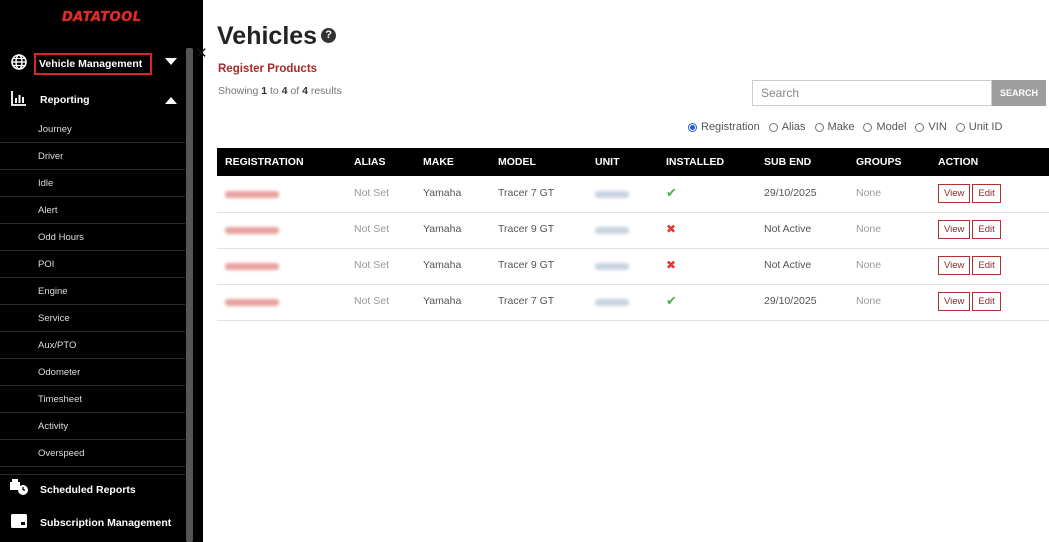 This screenshot has width=1049, height=542. I want to click on card-icon, so click(19, 523).